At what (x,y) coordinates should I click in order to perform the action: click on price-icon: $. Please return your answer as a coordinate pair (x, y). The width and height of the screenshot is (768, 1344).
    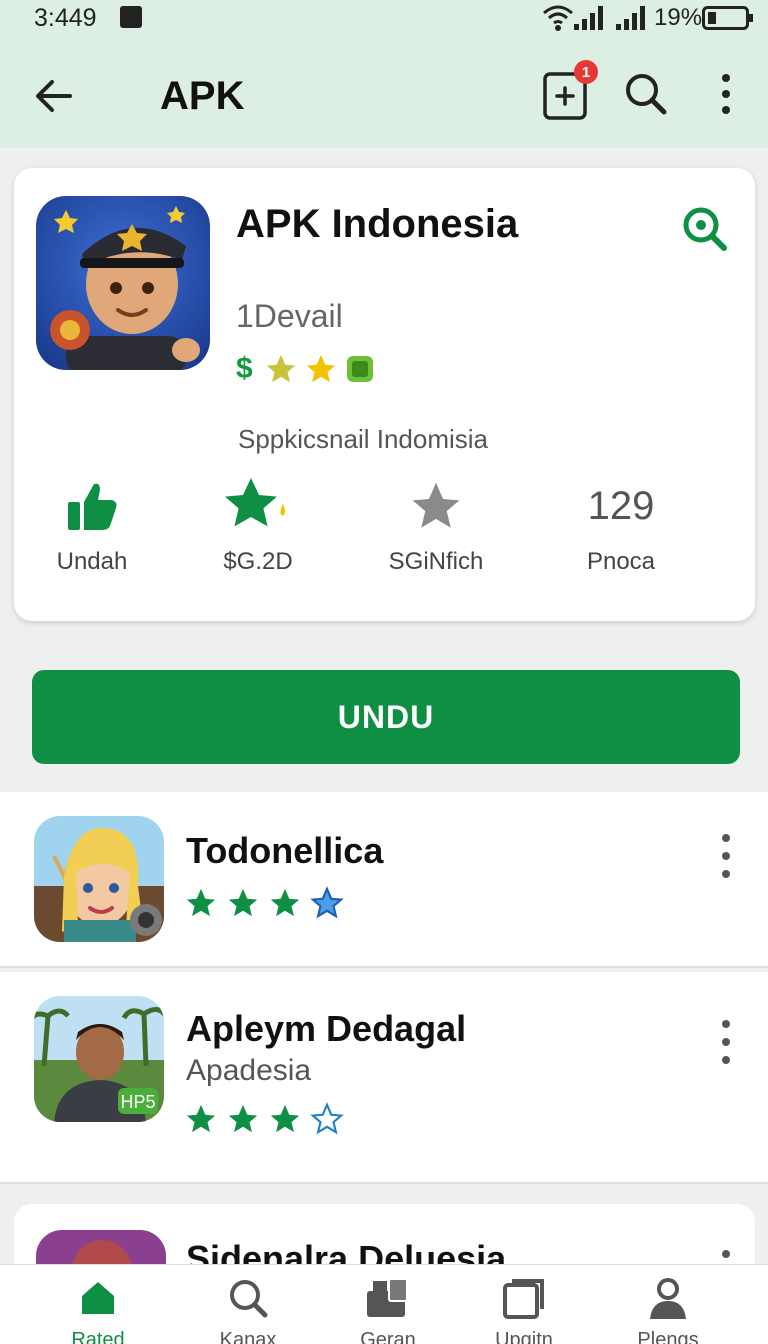
    Looking at the image, I should click on (244, 368).